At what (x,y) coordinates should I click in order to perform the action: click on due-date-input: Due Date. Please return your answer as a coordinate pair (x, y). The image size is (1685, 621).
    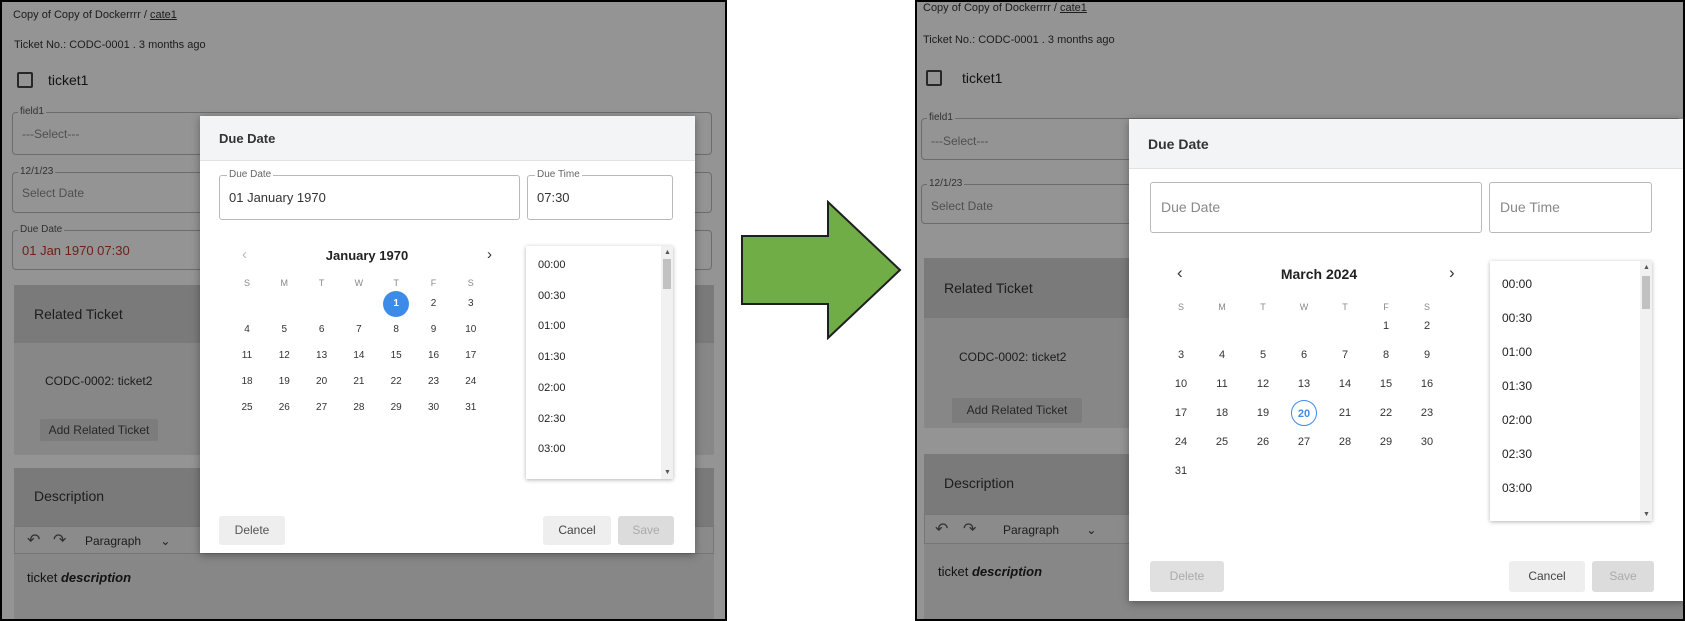
    Looking at the image, I should click on (1316, 207).